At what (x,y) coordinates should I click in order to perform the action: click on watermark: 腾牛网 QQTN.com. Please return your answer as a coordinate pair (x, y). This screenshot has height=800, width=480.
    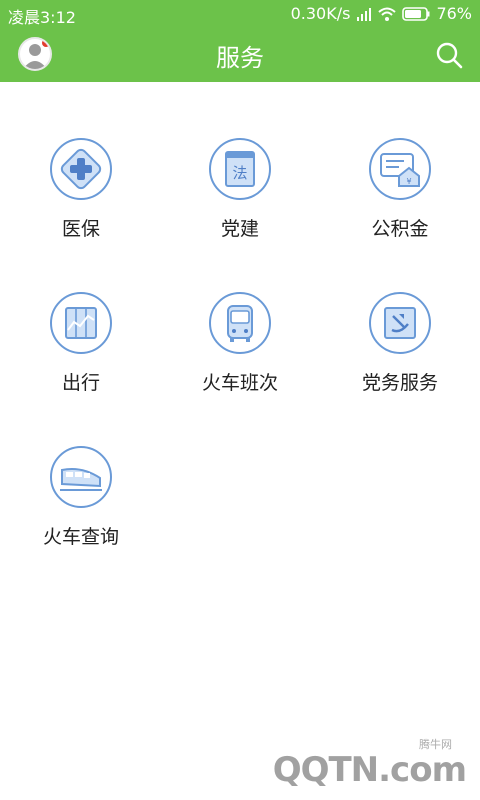
    Looking at the image, I should click on (367, 764).